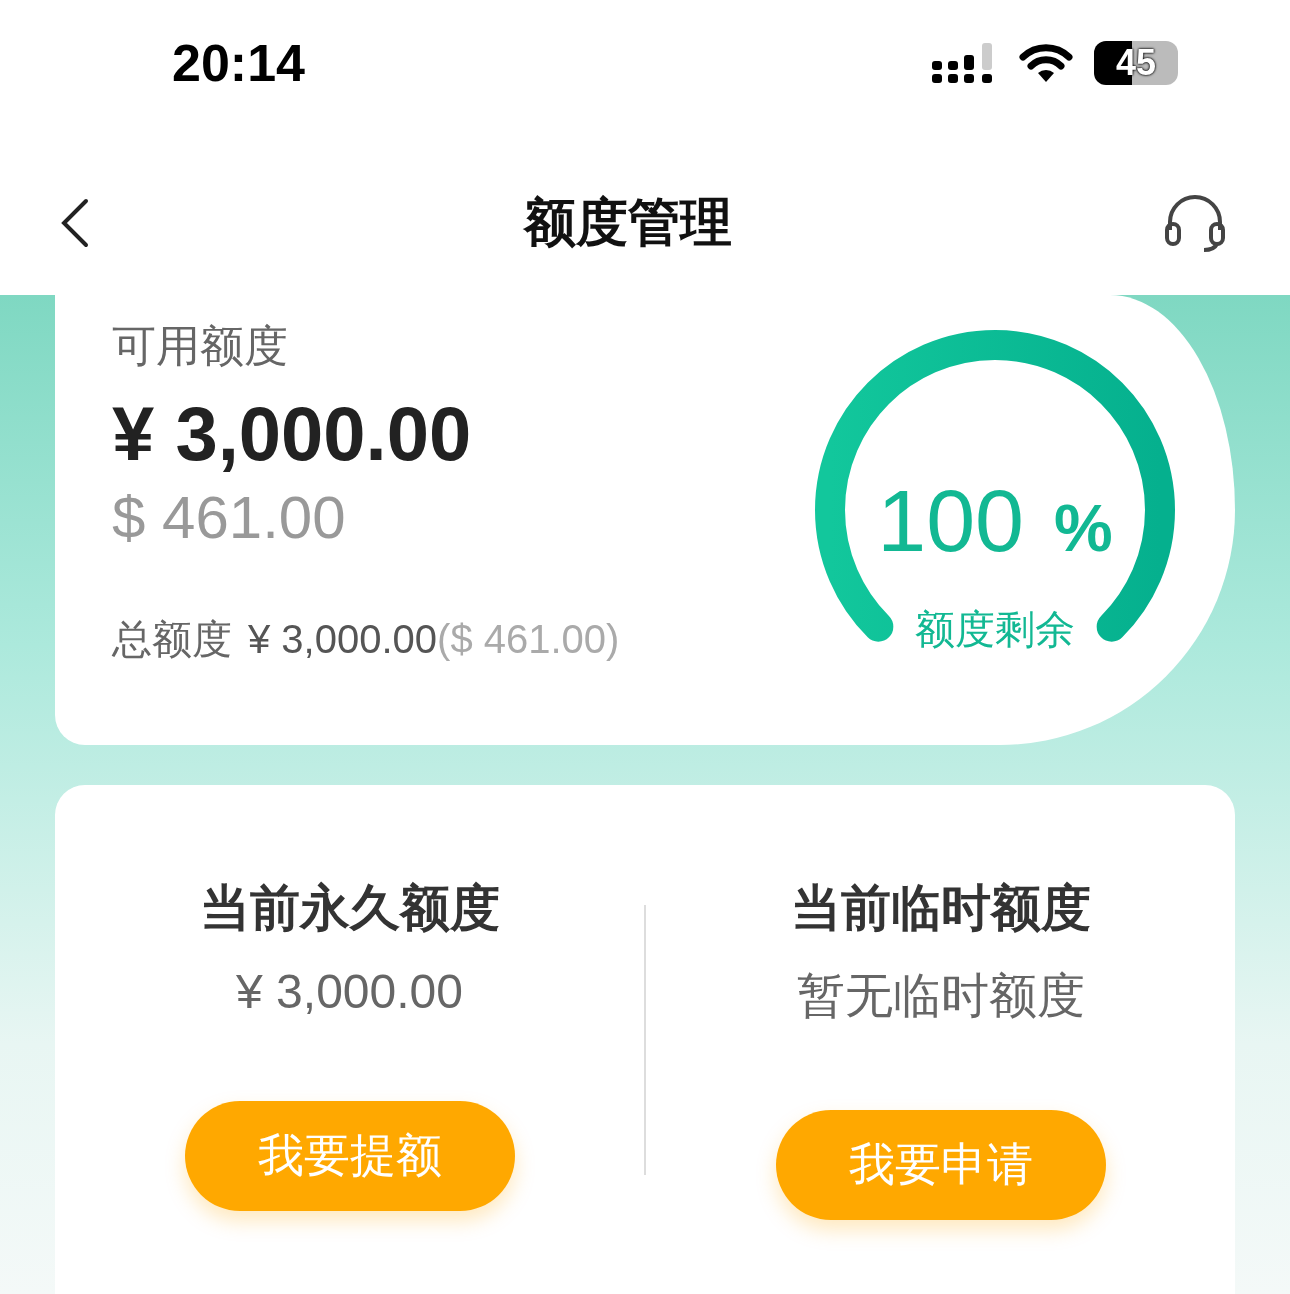 The image size is (1290, 1294). What do you see at coordinates (940, 1165) in the screenshot?
I see `limit-action-button: 我要申请` at bounding box center [940, 1165].